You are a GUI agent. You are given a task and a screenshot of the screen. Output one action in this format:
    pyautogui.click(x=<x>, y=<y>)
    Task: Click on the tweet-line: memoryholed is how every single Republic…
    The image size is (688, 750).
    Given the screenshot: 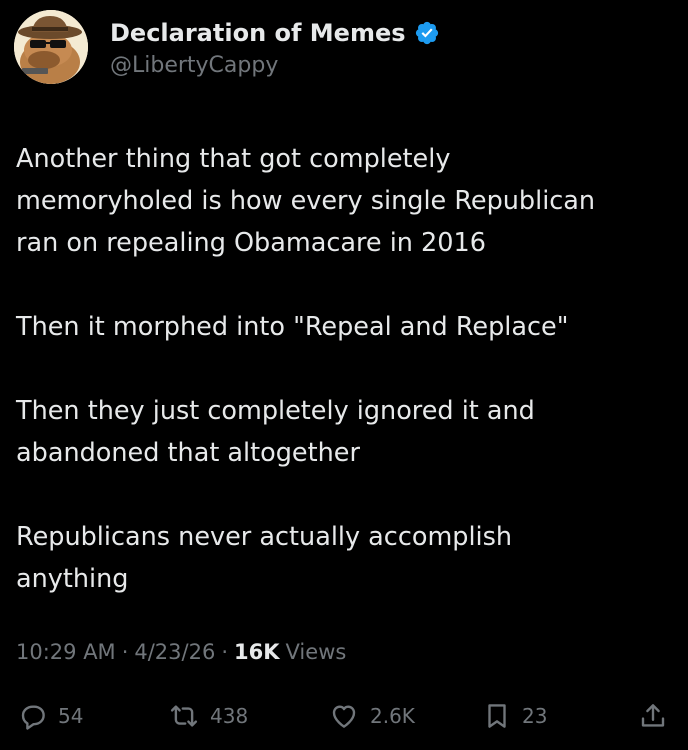 What is the action you would take?
    pyautogui.click(x=306, y=201)
    